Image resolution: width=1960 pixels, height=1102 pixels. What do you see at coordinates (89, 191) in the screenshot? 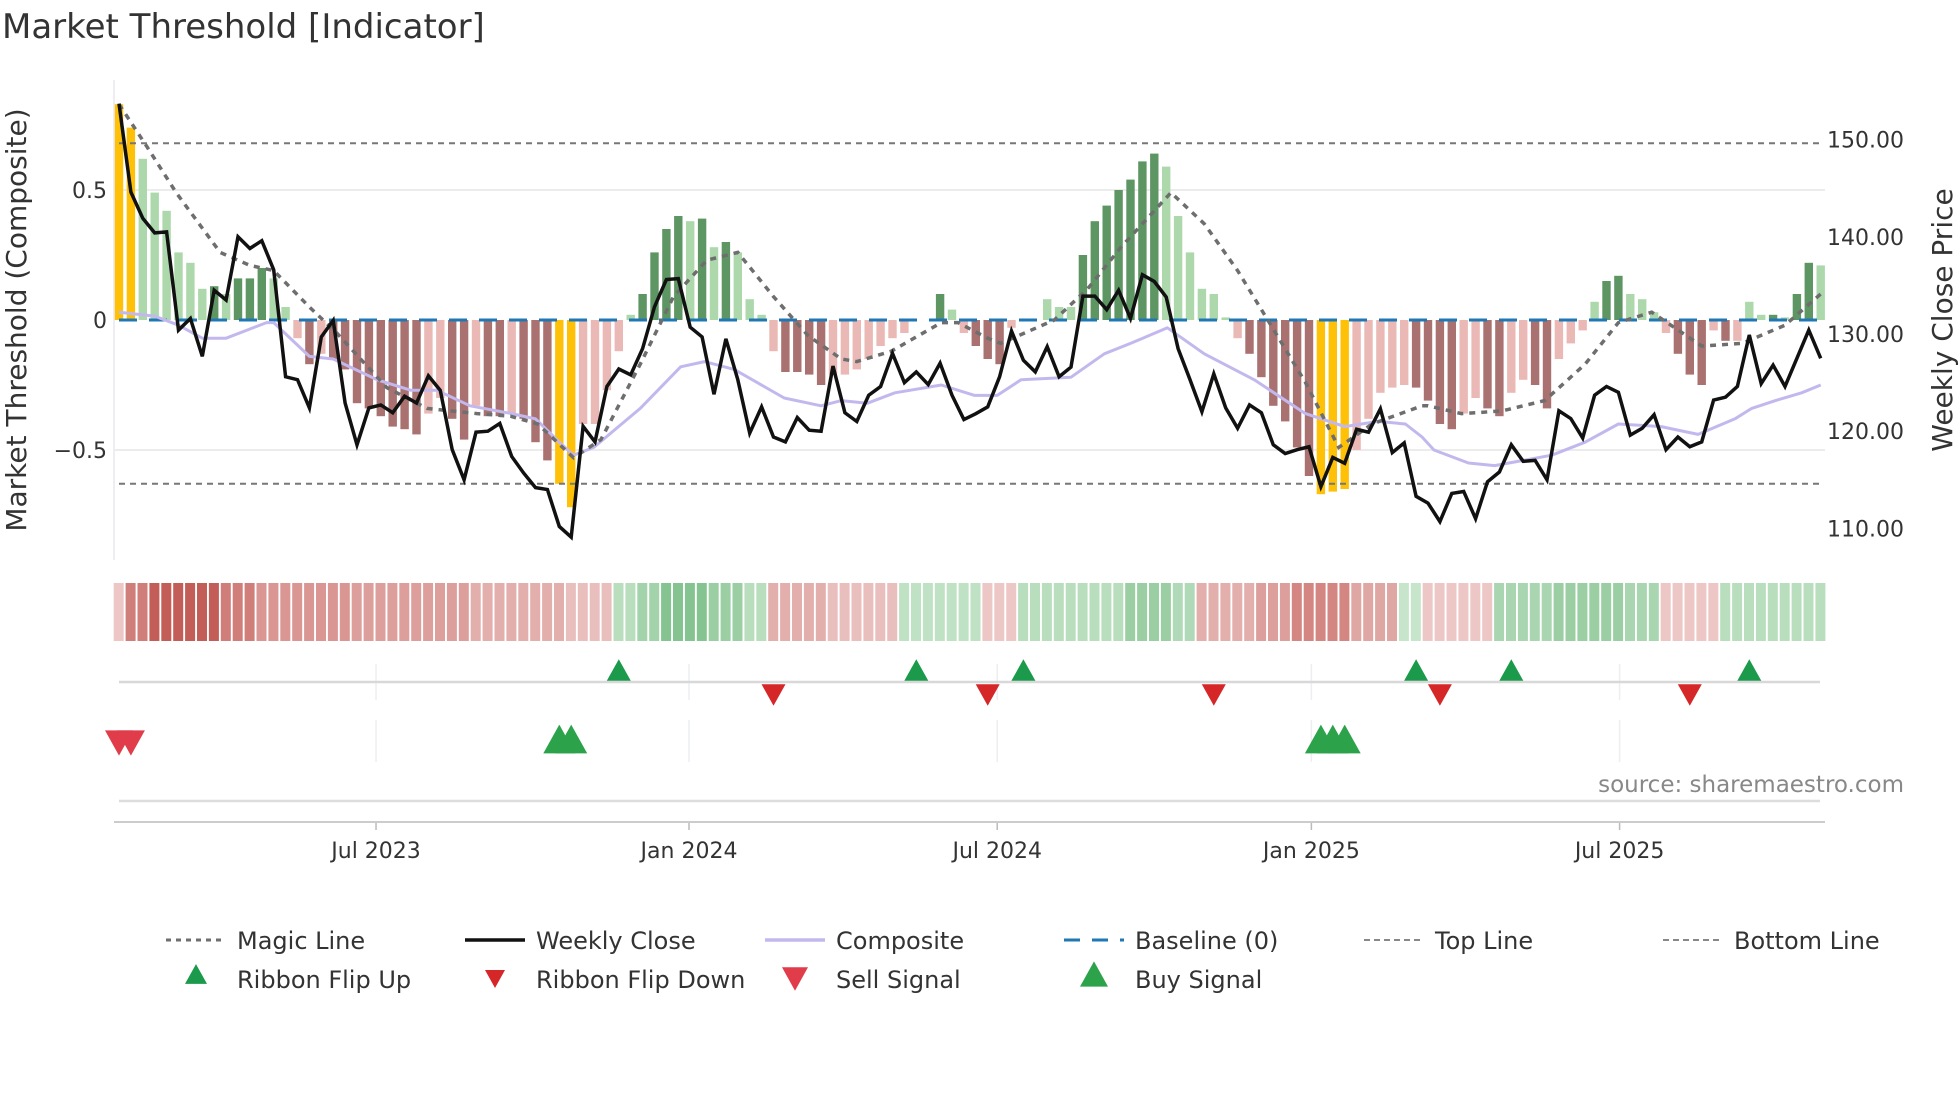
I see `left-tick-label: 0.5` at bounding box center [89, 191].